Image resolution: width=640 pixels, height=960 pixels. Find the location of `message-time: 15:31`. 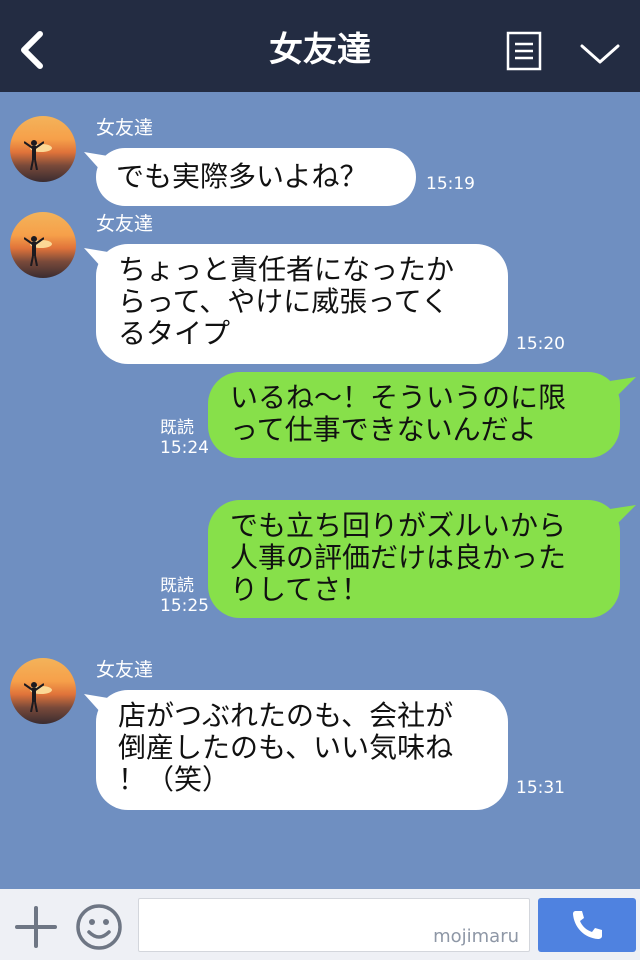

message-time: 15:31 is located at coordinates (540, 788).